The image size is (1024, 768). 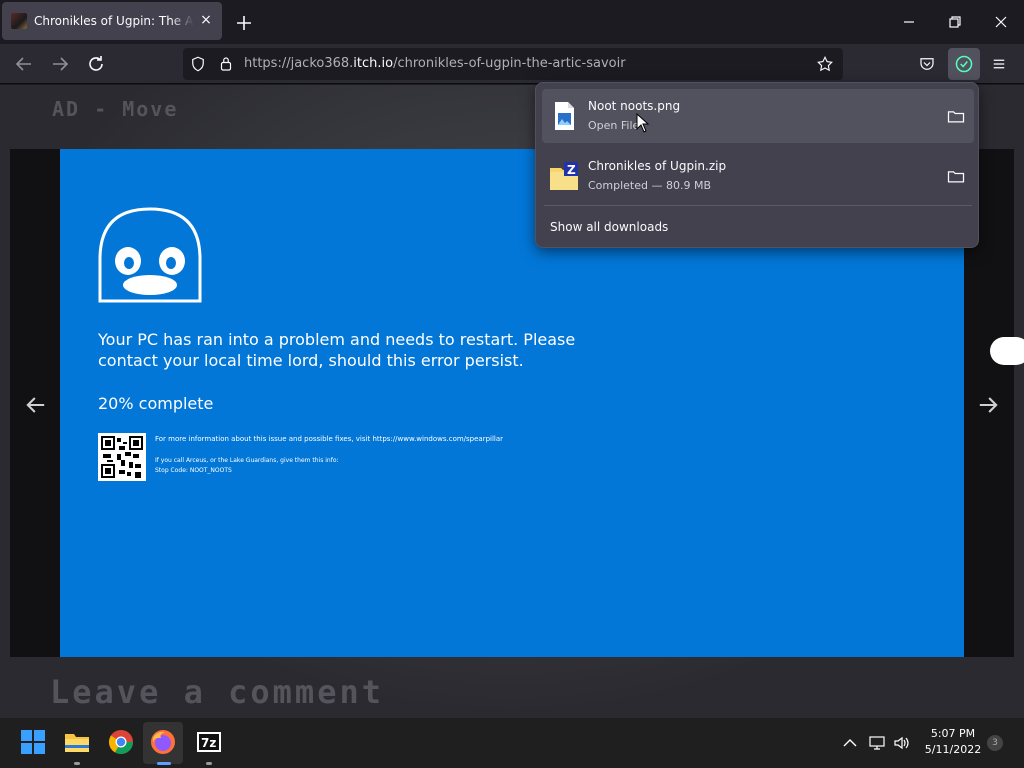 What do you see at coordinates (850, 743) in the screenshot?
I see `chevron-up-icon` at bounding box center [850, 743].